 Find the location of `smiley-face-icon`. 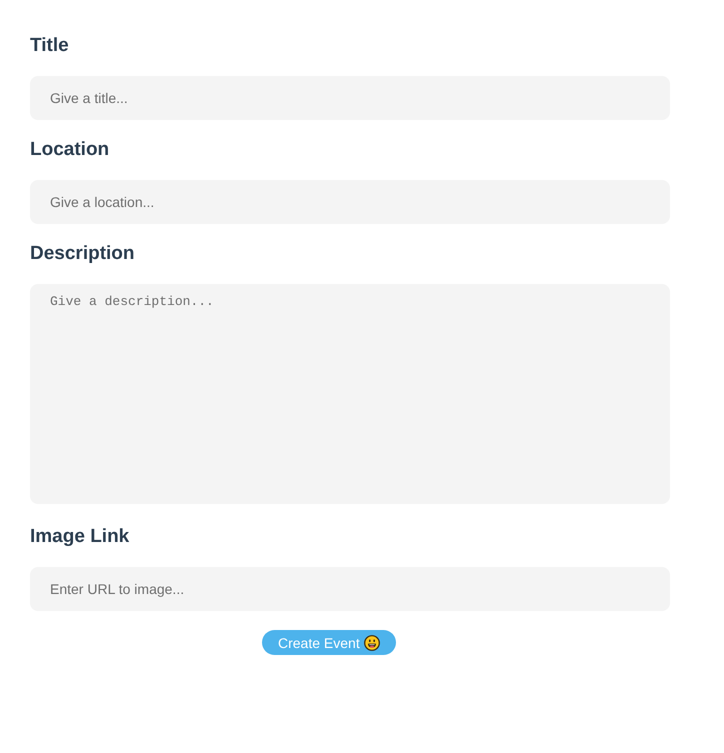

smiley-face-icon is located at coordinates (372, 642).